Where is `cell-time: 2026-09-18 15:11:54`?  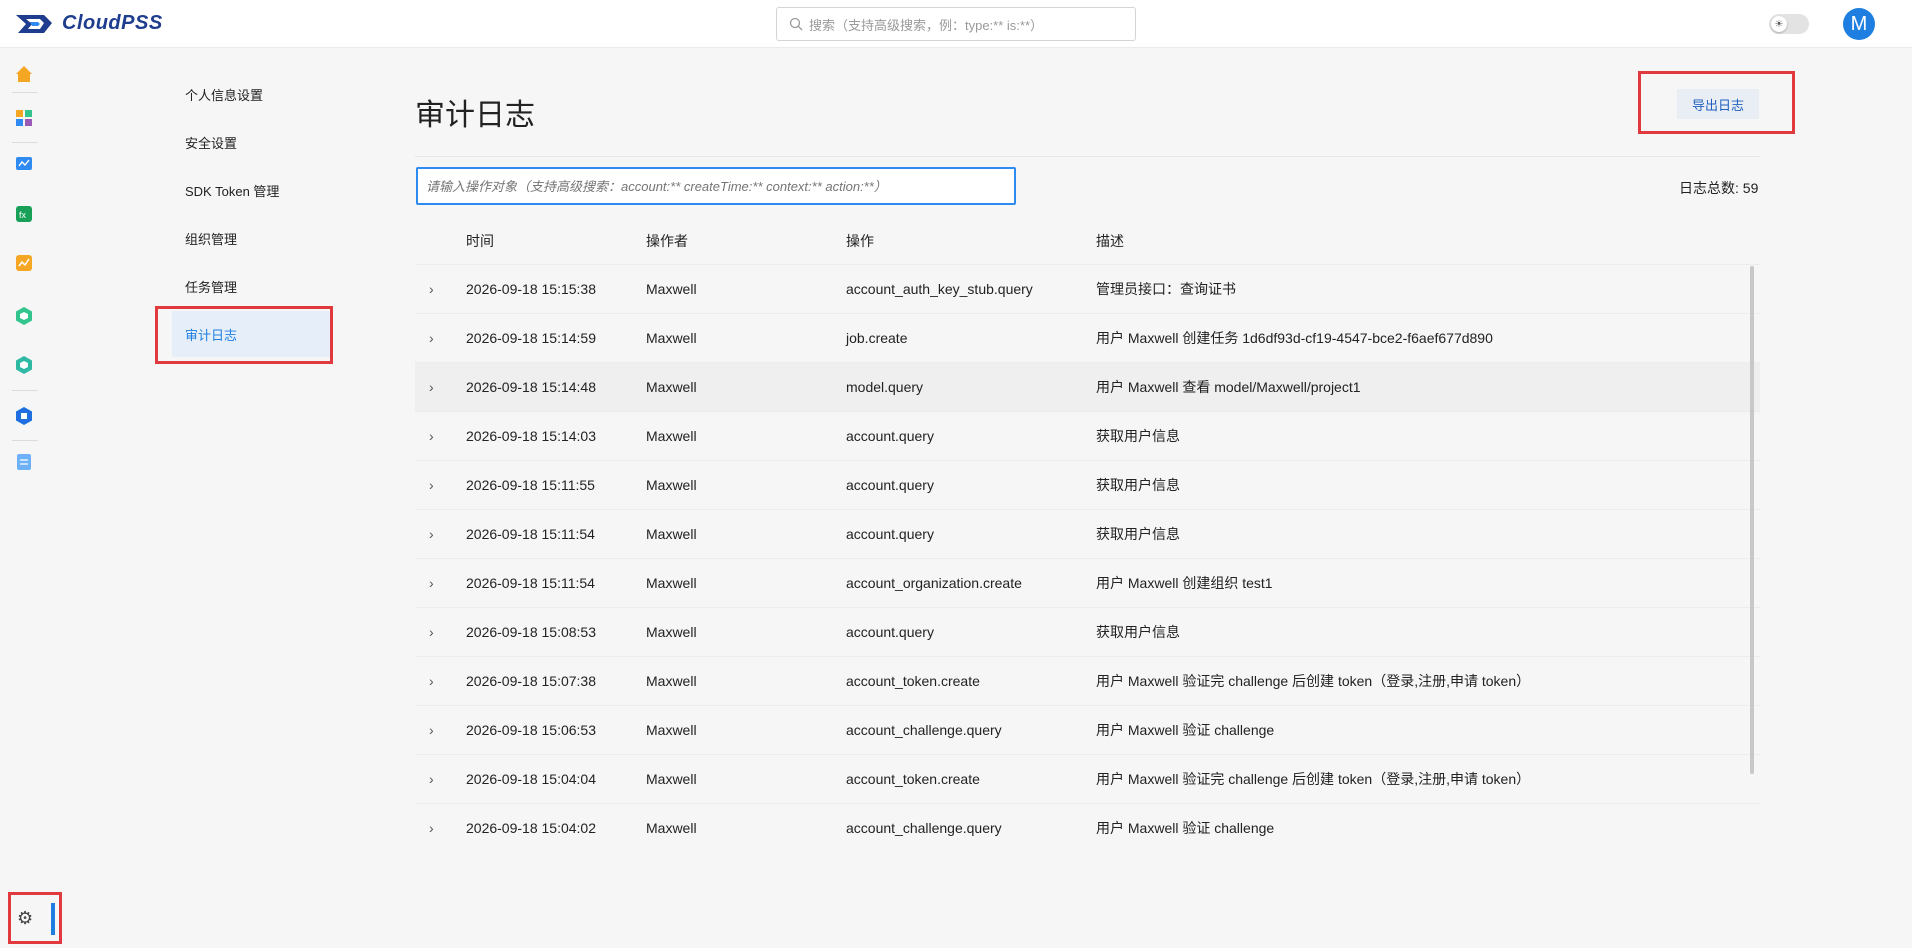
cell-time: 2026-09-18 15:11:54 is located at coordinates (530, 534).